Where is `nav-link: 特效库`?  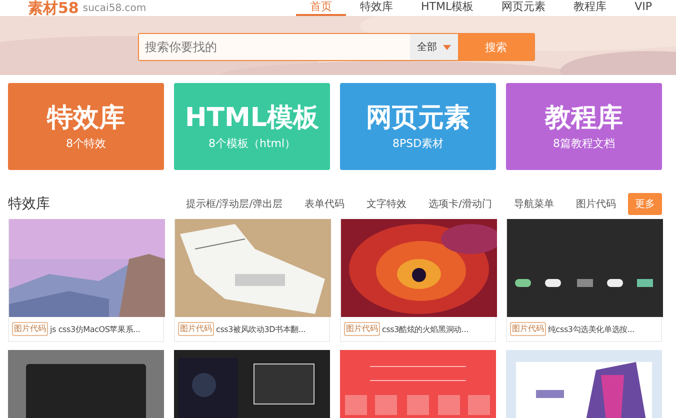
nav-link: 特效库 is located at coordinates (376, 8).